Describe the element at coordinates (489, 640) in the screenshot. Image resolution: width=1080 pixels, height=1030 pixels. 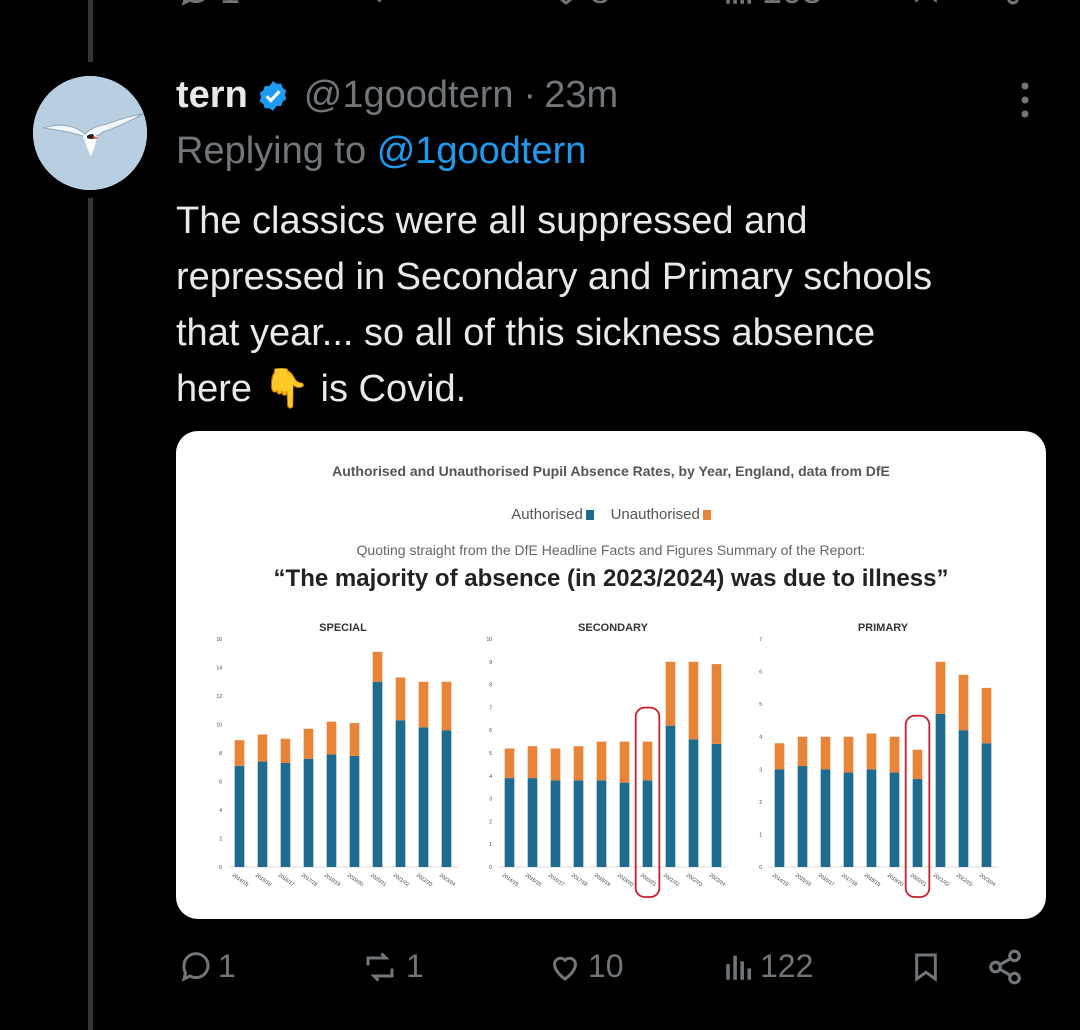
I see `y-tick-label: 10` at that location.